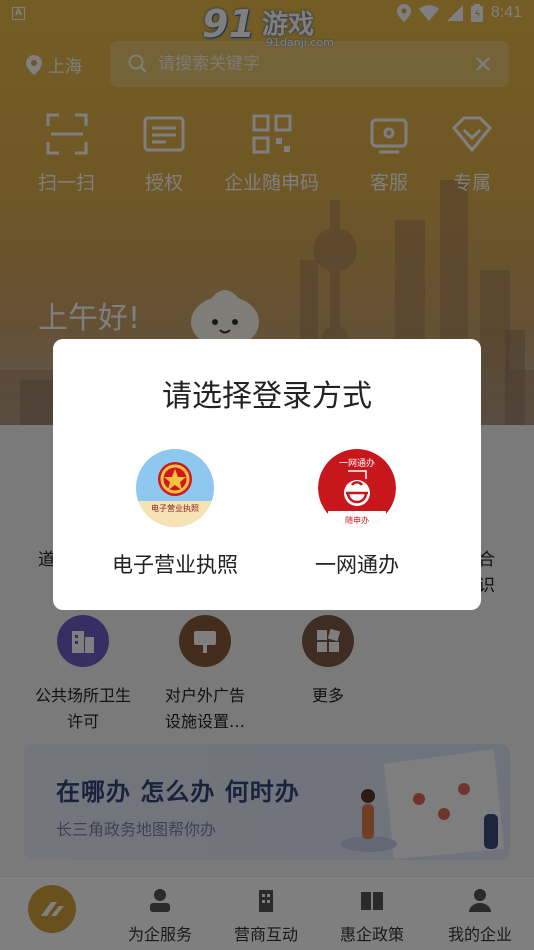 This screenshot has width=534, height=950. What do you see at coordinates (267, 396) in the screenshot?
I see `dialog-title: 请选择登录方式` at bounding box center [267, 396].